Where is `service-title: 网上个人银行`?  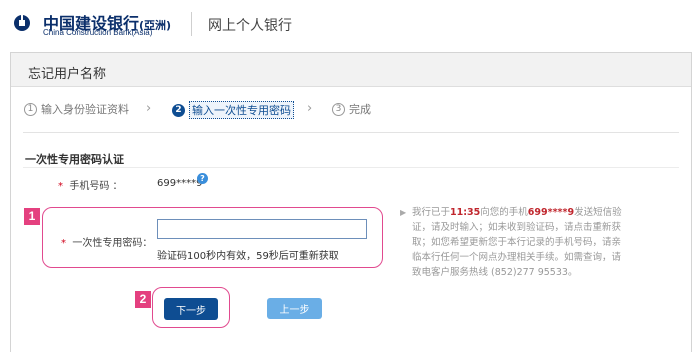
service-title: 网上个人银行 is located at coordinates (250, 26).